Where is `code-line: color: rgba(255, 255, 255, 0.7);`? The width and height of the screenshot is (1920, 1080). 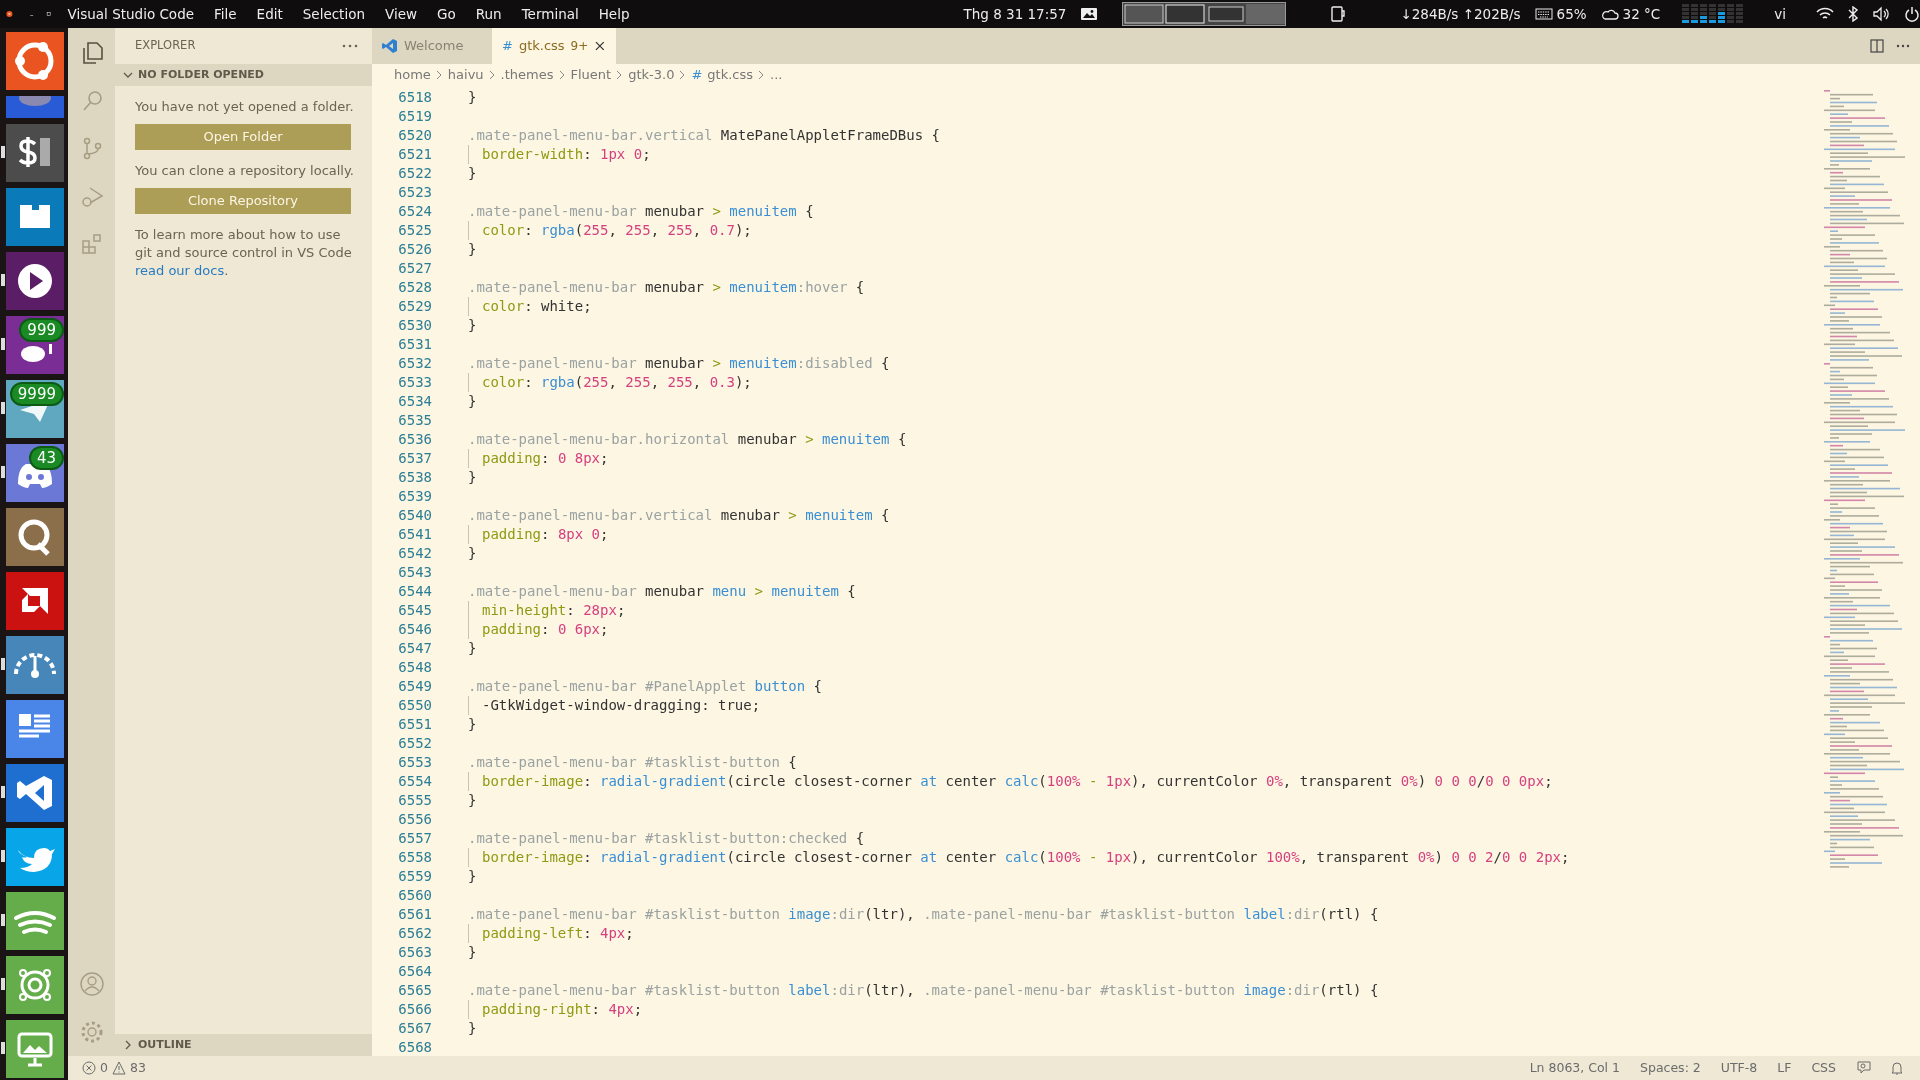 code-line: color: rgba(255, 255, 255, 0.7); is located at coordinates (617, 230).